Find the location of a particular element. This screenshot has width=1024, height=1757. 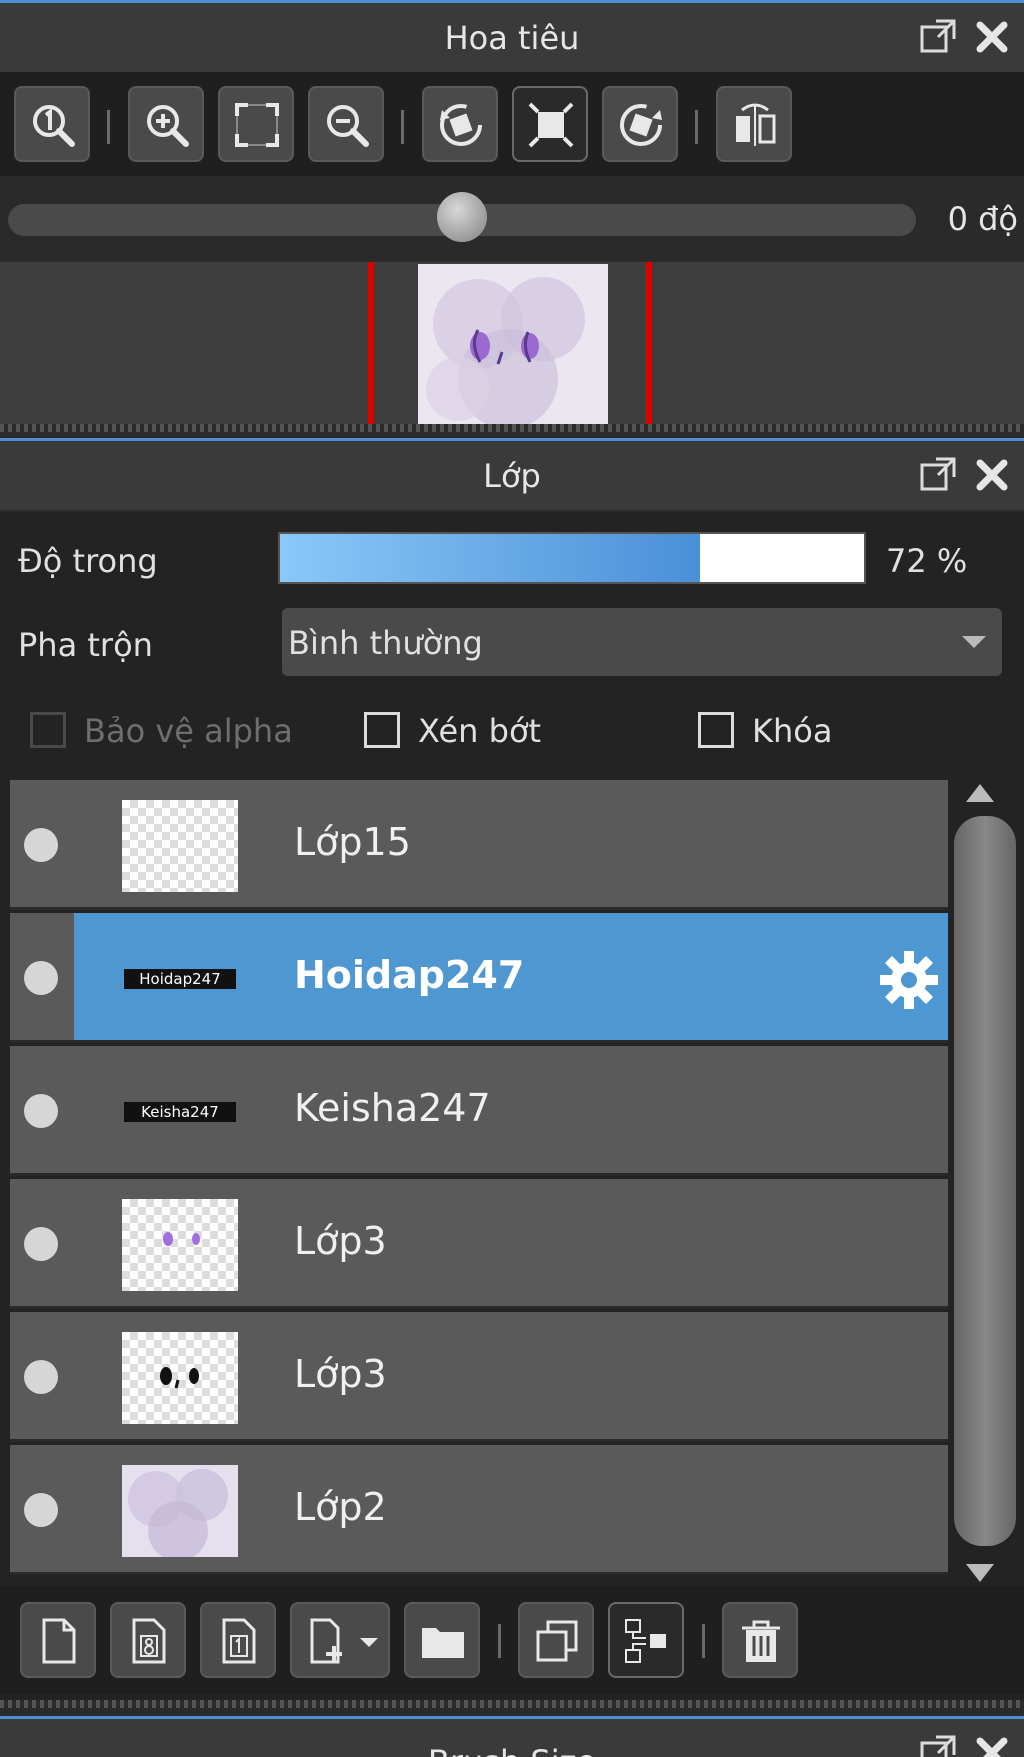

zoom-out-button is located at coordinates (346, 124).